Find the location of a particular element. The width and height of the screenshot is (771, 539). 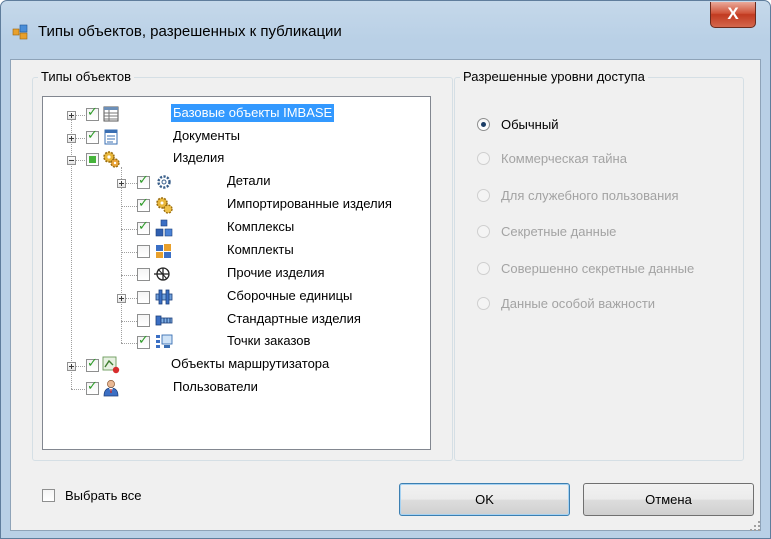

radio-label: Секретные данные is located at coordinates (559, 231).